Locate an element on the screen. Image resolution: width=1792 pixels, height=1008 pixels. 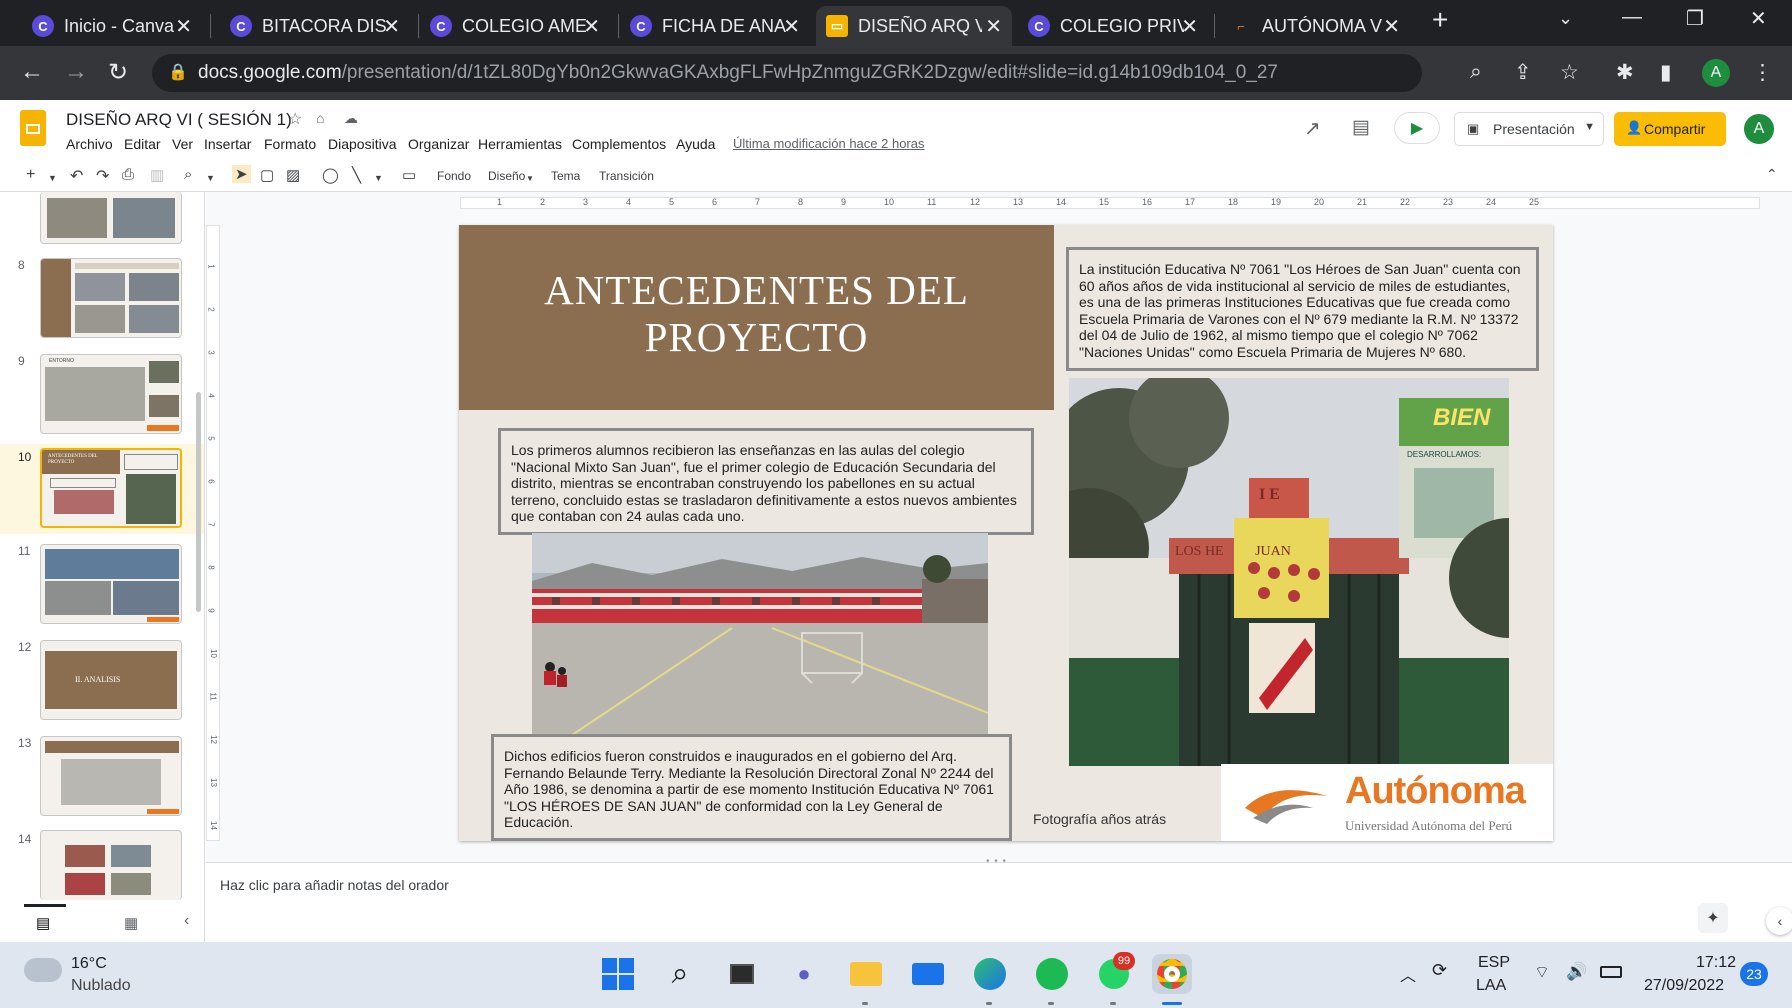
photo-caption: Fotografía años atrás is located at coordinates (1099, 819).